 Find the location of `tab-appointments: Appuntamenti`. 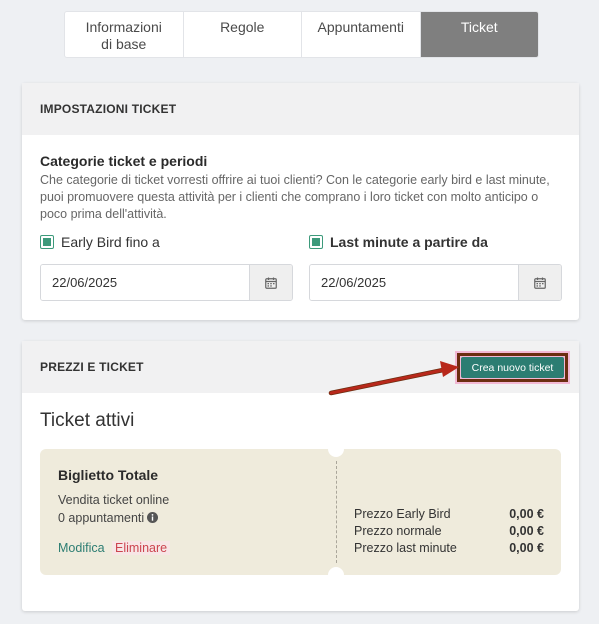

tab-appointments: Appuntamenti is located at coordinates (361, 34).